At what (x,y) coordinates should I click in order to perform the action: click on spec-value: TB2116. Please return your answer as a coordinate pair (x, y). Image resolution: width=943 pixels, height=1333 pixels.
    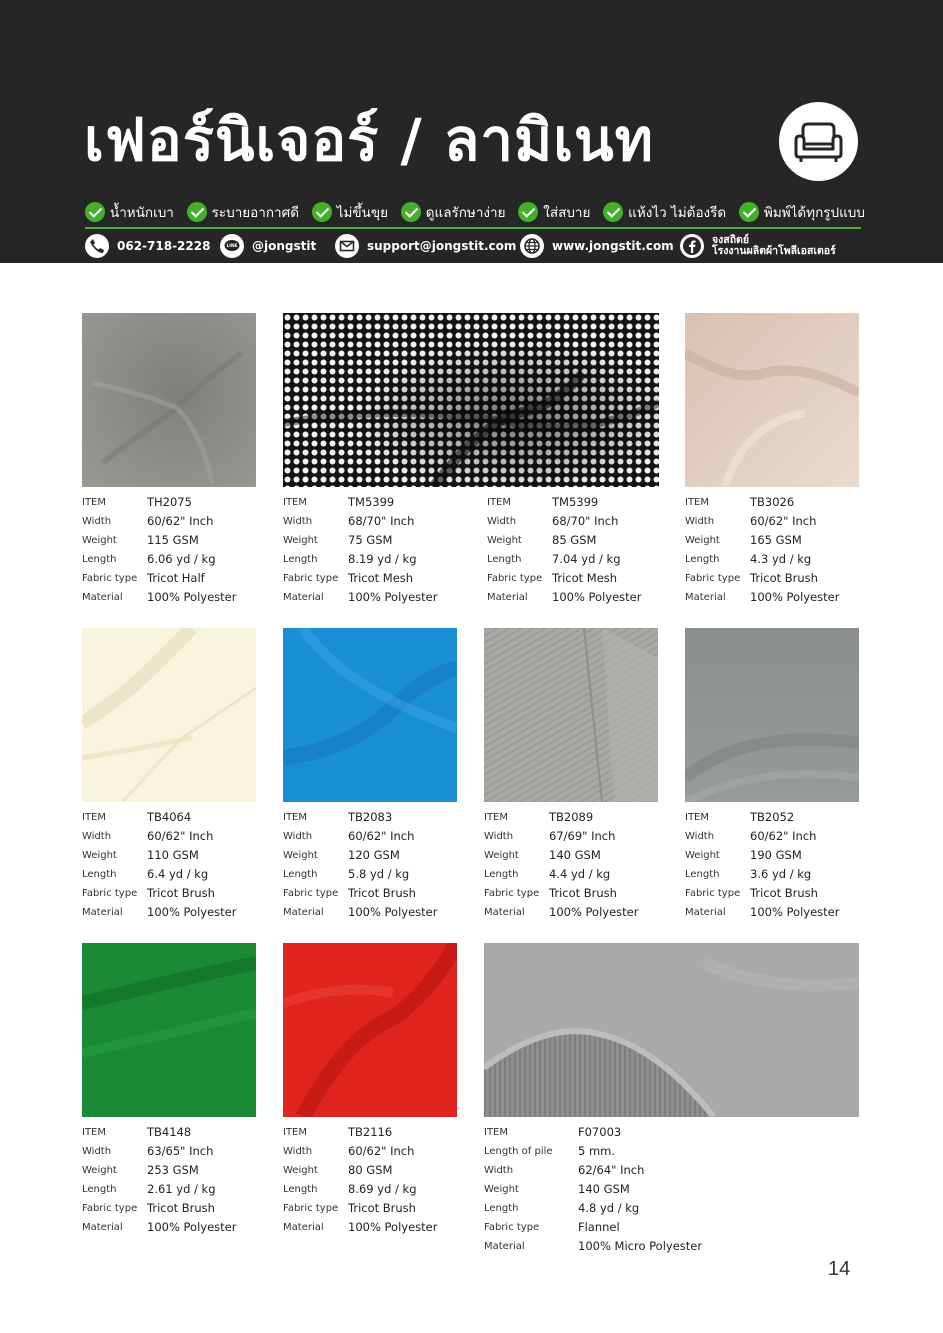
    Looking at the image, I should click on (370, 1132).